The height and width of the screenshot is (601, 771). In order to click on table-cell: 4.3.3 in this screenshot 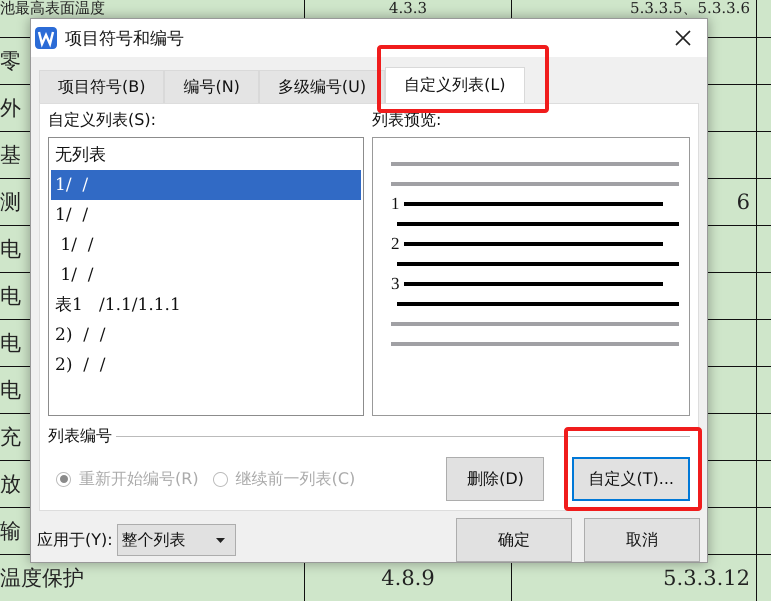, I will do `click(408, 8)`.